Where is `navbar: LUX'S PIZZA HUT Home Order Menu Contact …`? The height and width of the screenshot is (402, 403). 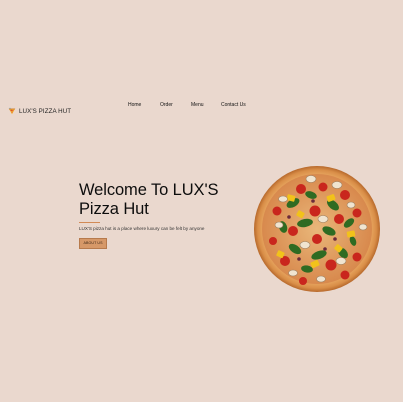 navbar: LUX'S PIZZA HUT Home Order Menu Contact … is located at coordinates (201, 111).